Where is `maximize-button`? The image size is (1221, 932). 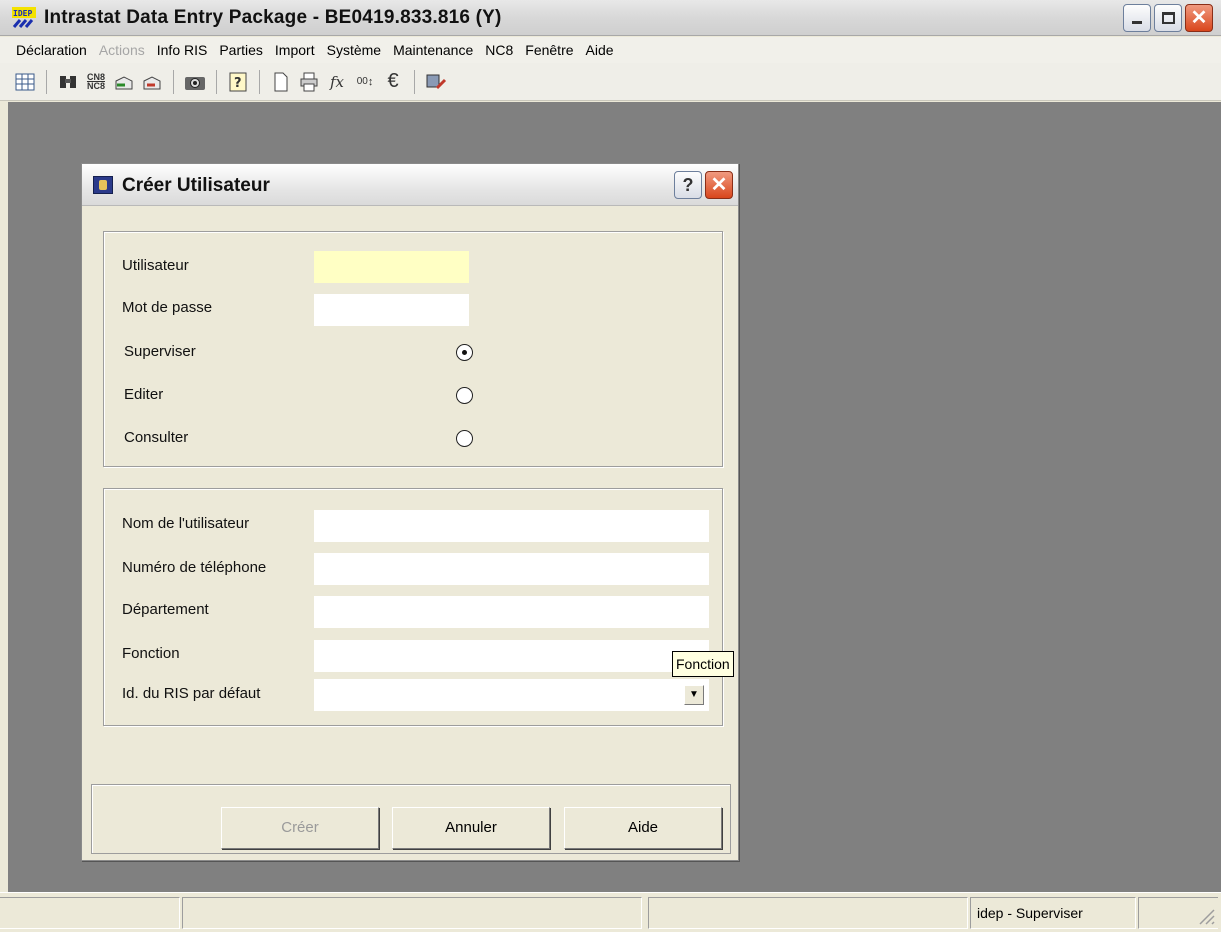
maximize-button is located at coordinates (1168, 18).